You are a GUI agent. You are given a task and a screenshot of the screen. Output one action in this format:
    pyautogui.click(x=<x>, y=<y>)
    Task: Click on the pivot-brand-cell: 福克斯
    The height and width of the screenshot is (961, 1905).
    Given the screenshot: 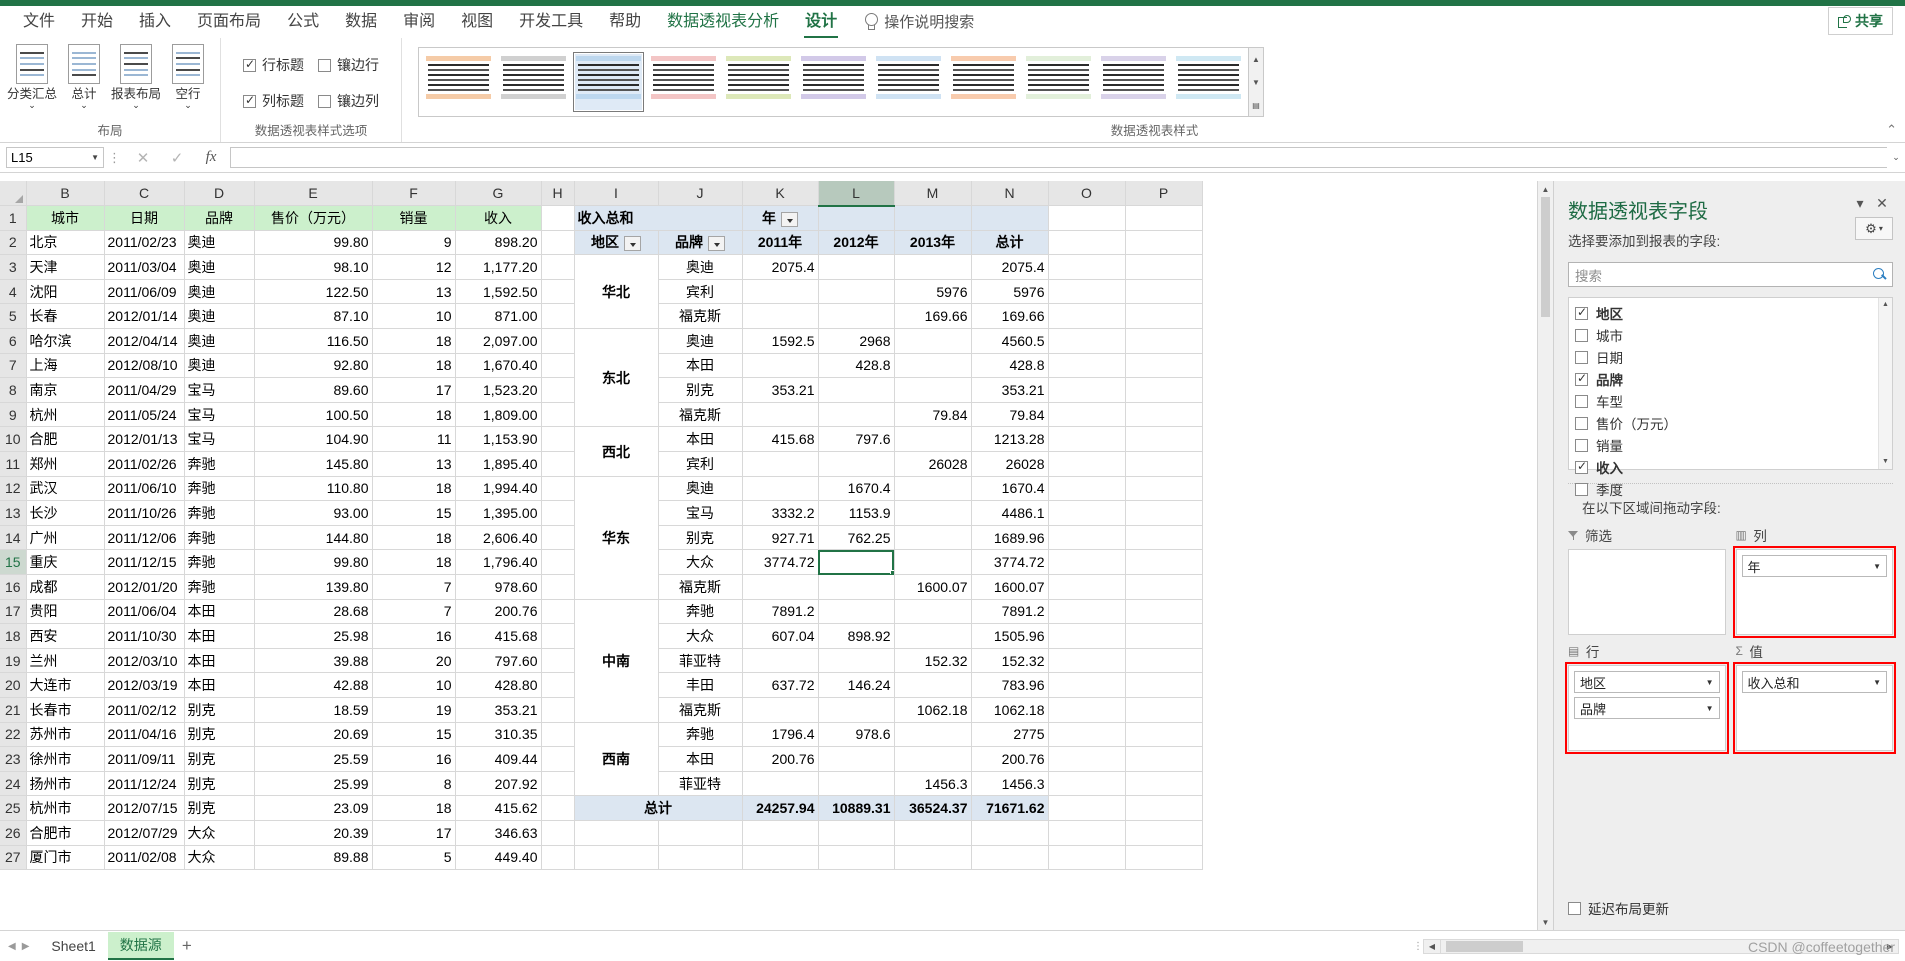 What is the action you would take?
    pyautogui.click(x=700, y=710)
    